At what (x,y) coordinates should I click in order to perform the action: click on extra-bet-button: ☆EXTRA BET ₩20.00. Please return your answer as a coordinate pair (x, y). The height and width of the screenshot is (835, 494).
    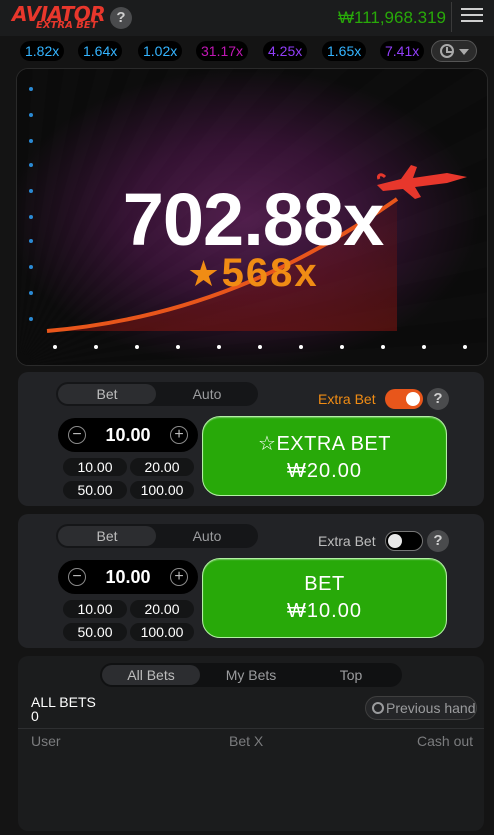
    Looking at the image, I should click on (324, 456).